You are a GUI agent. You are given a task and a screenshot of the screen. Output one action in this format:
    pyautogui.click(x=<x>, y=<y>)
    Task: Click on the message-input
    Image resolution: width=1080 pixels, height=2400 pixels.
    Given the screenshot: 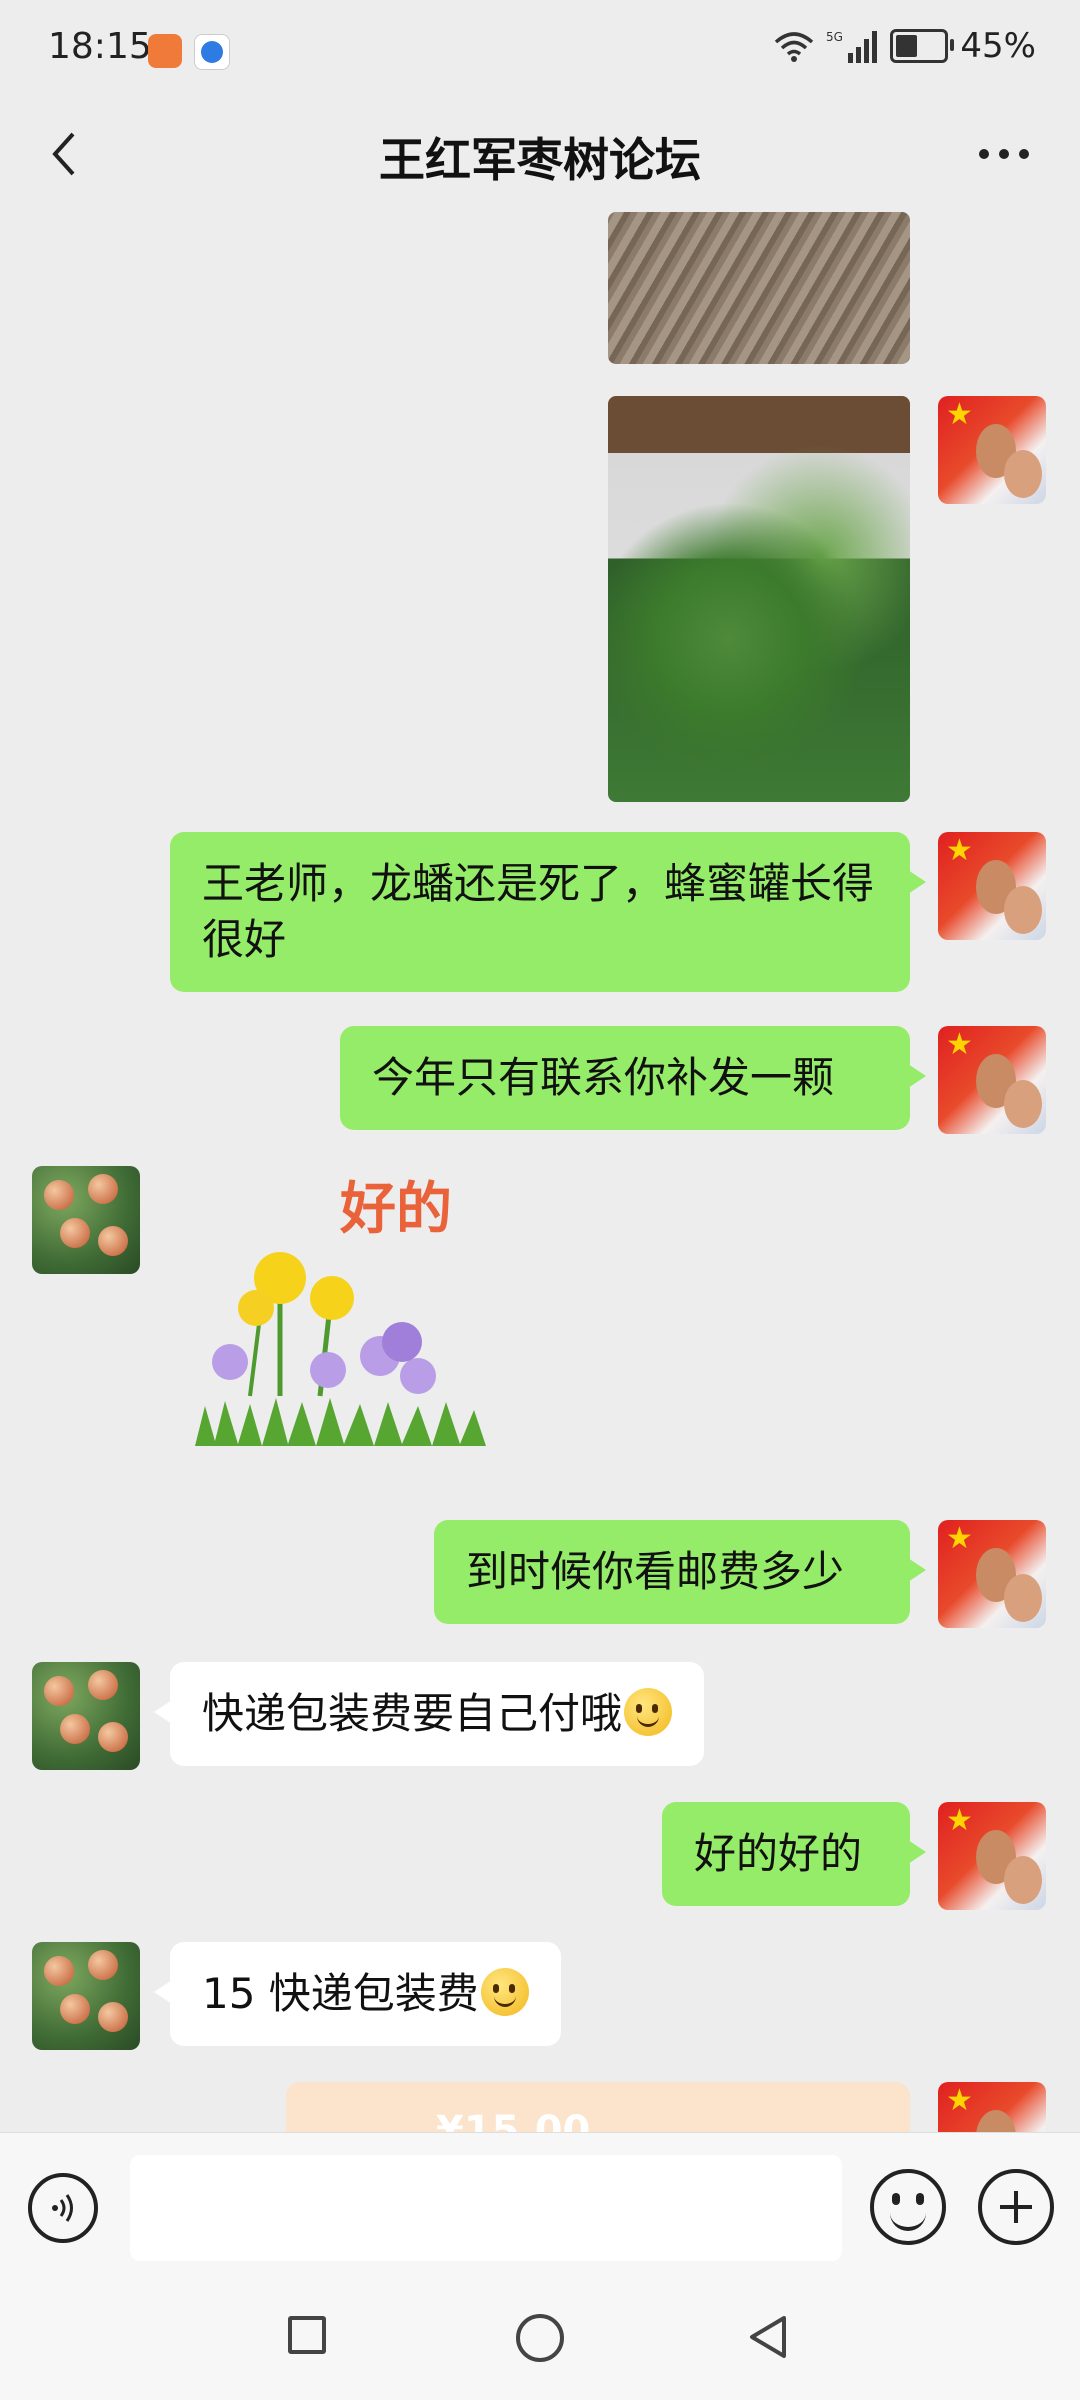 What is the action you would take?
    pyautogui.click(x=486, y=2208)
    